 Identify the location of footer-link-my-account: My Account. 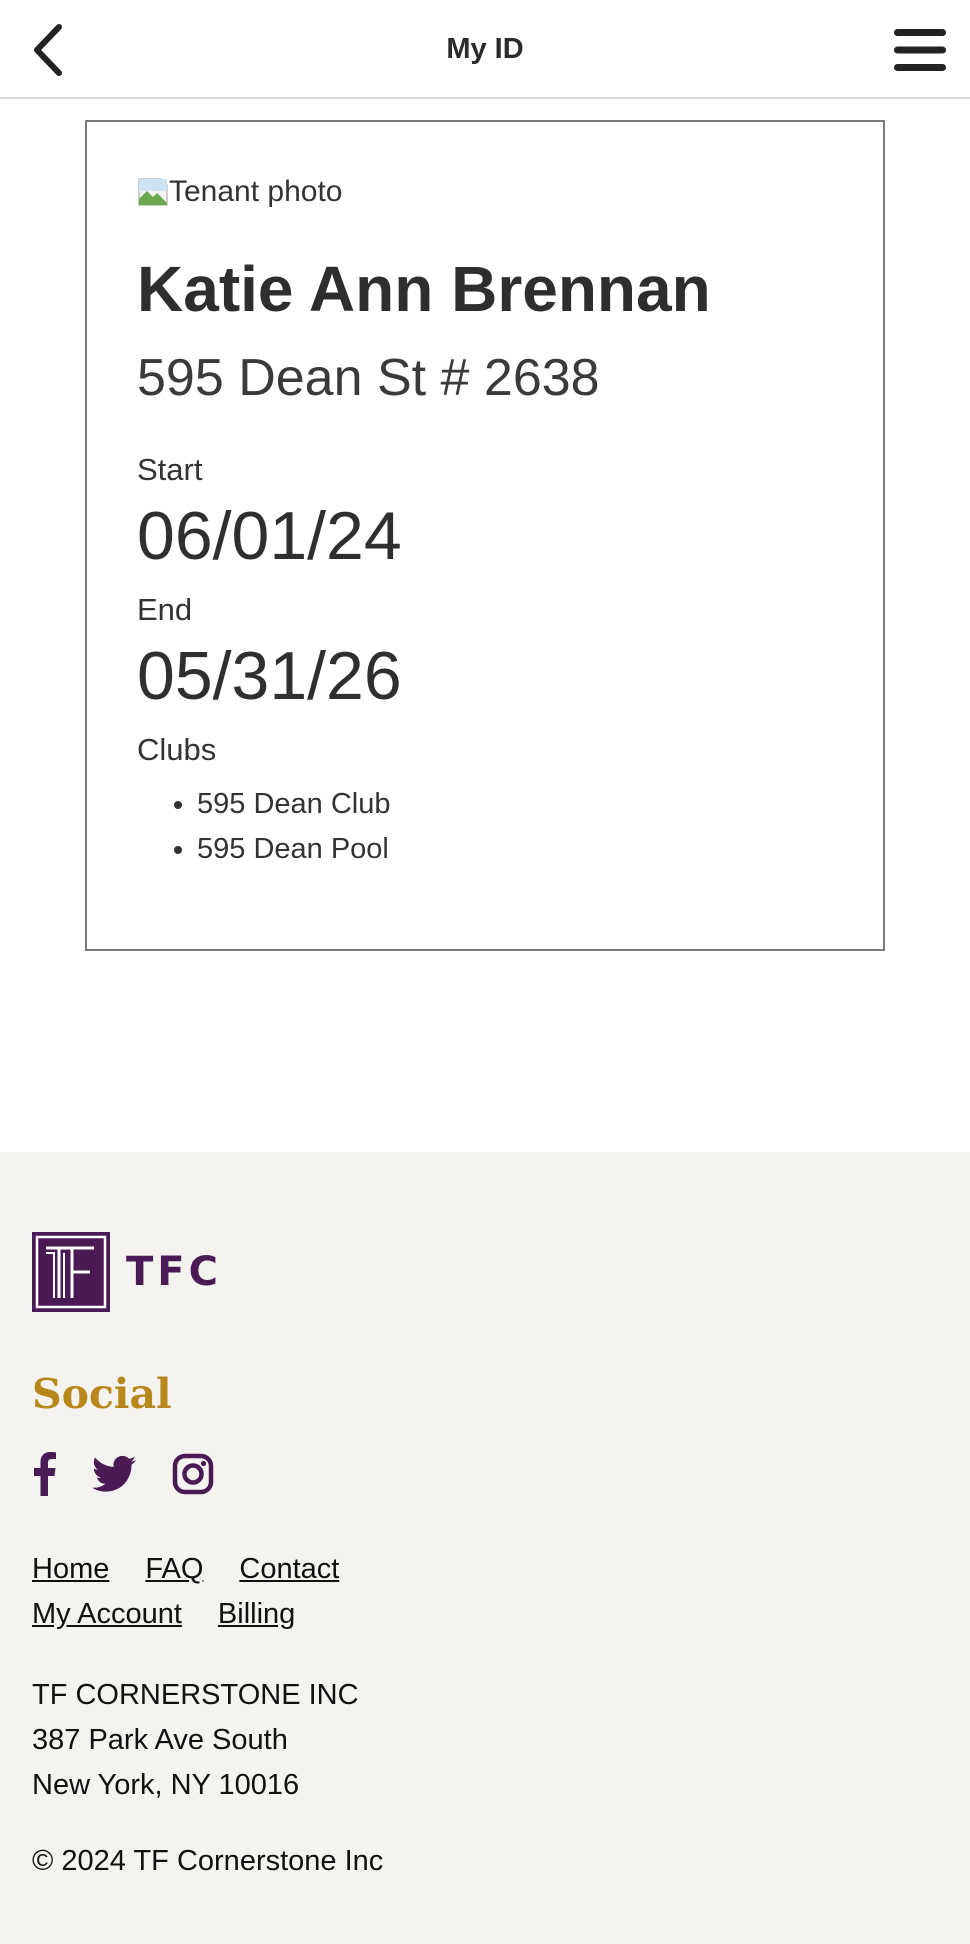
(107, 1614).